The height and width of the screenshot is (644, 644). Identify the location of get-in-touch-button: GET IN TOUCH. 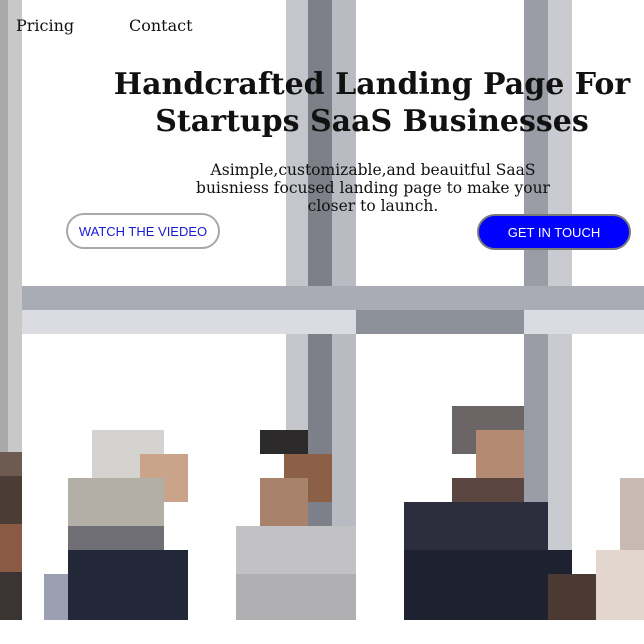
(554, 232).